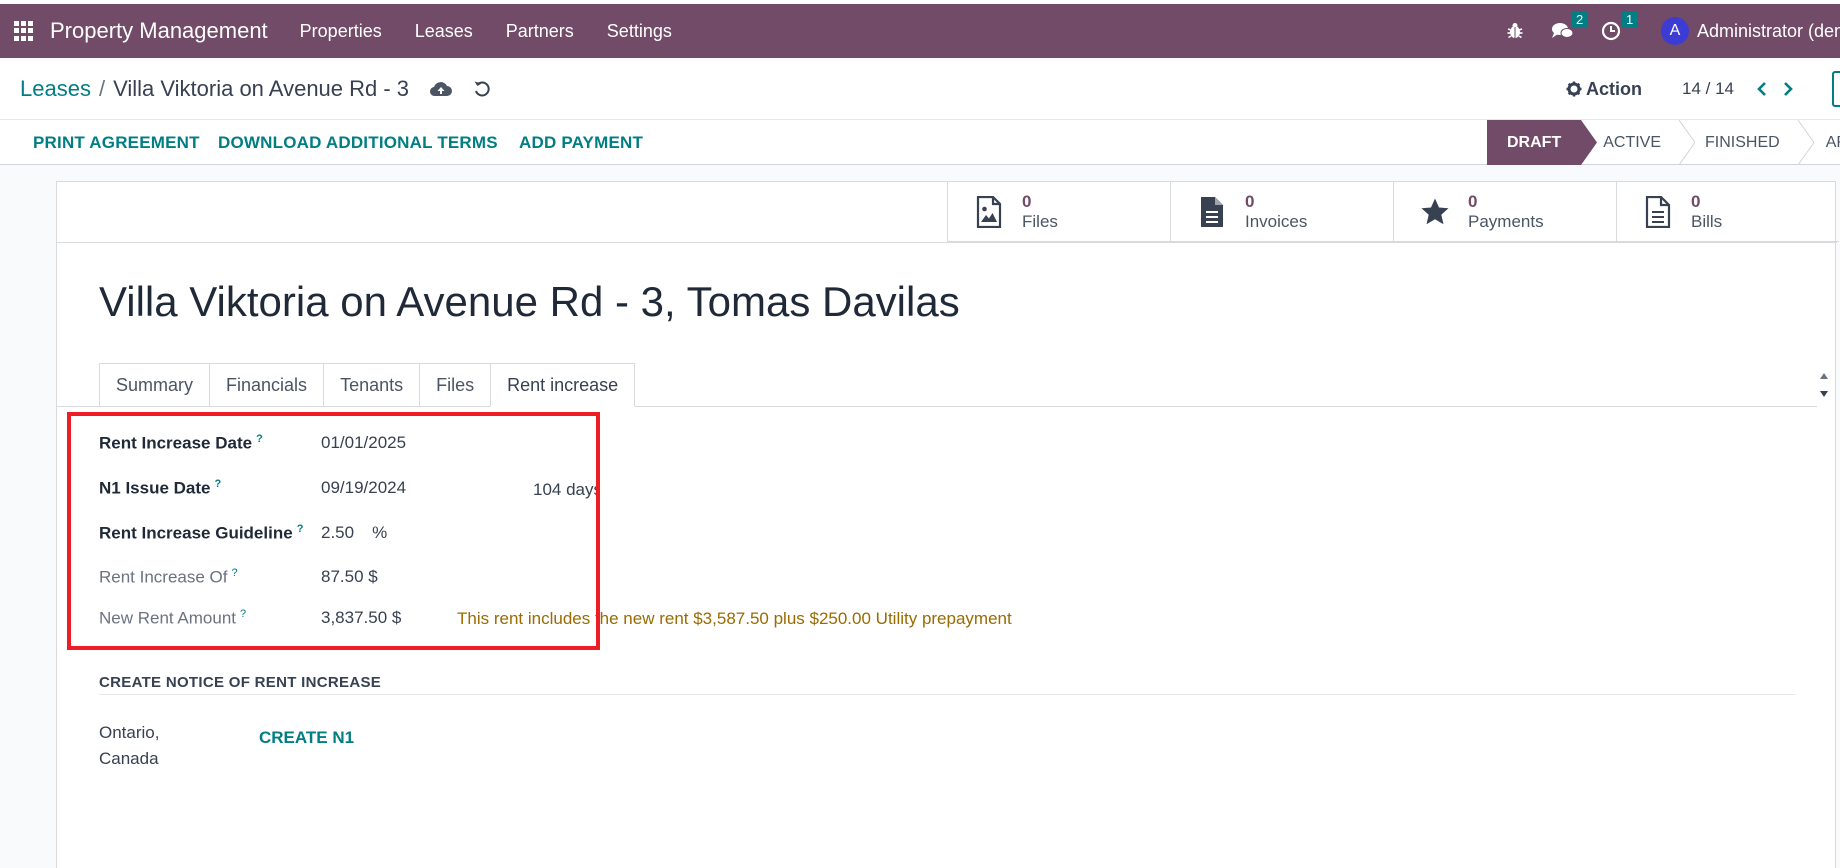 The width and height of the screenshot is (1840, 868). What do you see at coordinates (116, 143) in the screenshot?
I see `print-agreement-button: PRINT AGREEMENT` at bounding box center [116, 143].